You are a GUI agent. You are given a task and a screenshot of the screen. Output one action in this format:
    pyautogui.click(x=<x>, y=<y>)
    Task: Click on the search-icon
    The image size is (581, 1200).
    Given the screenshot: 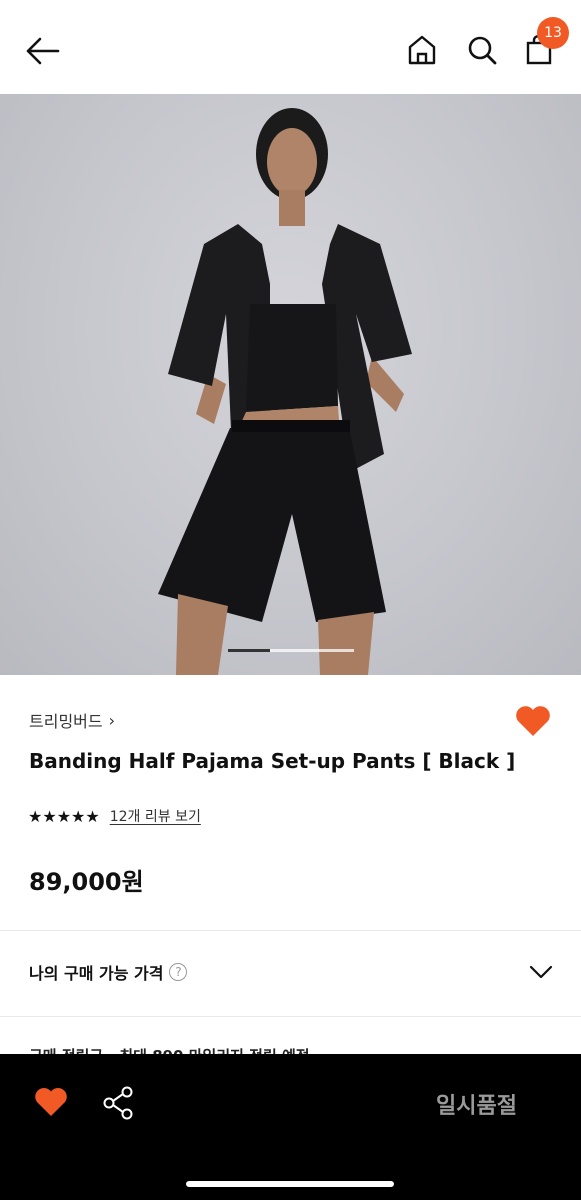 What is the action you would take?
    pyautogui.click(x=482, y=50)
    